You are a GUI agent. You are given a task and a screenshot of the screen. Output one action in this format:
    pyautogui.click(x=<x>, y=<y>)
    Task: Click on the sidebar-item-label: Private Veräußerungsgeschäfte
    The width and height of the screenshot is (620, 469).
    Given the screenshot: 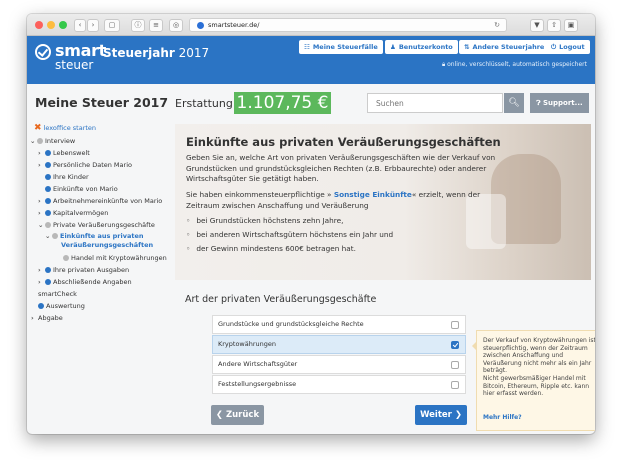 What is the action you would take?
    pyautogui.click(x=104, y=225)
    